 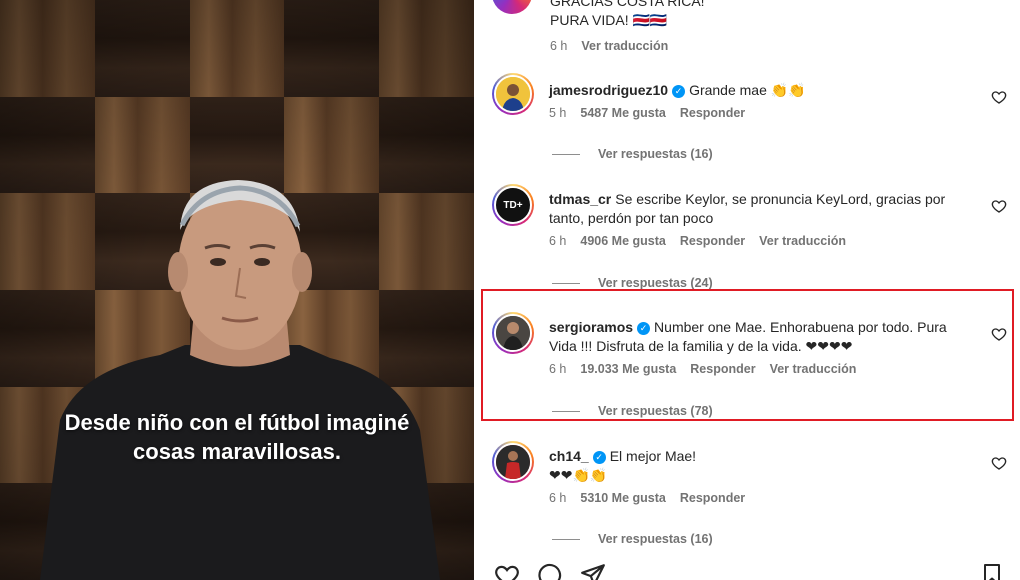 I want to click on comment-time: 5 h, so click(x=558, y=113).